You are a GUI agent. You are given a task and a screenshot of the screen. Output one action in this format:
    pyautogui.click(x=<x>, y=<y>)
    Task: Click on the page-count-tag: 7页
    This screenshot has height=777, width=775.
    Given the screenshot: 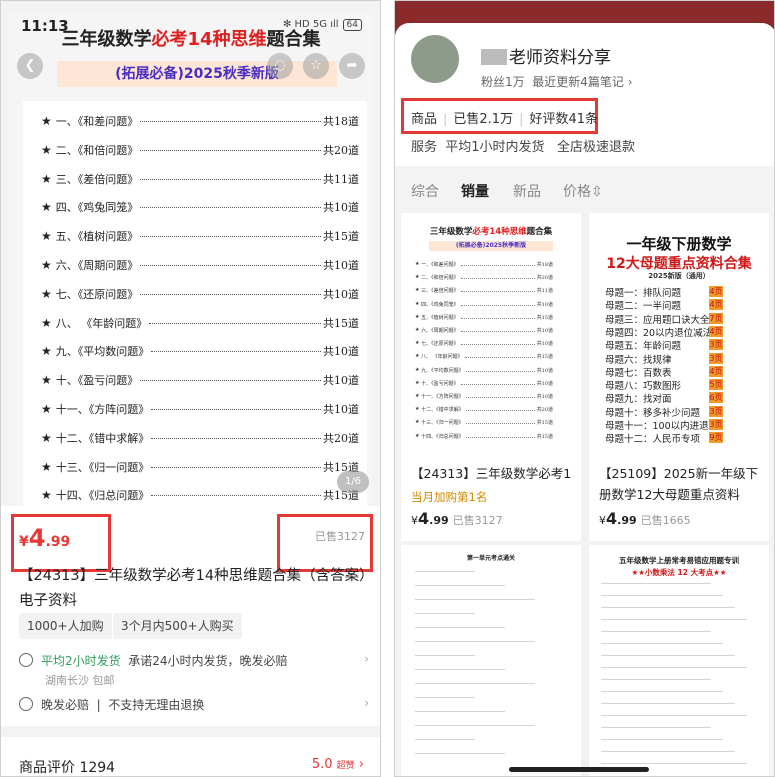 What is the action you would take?
    pyautogui.click(x=716, y=318)
    